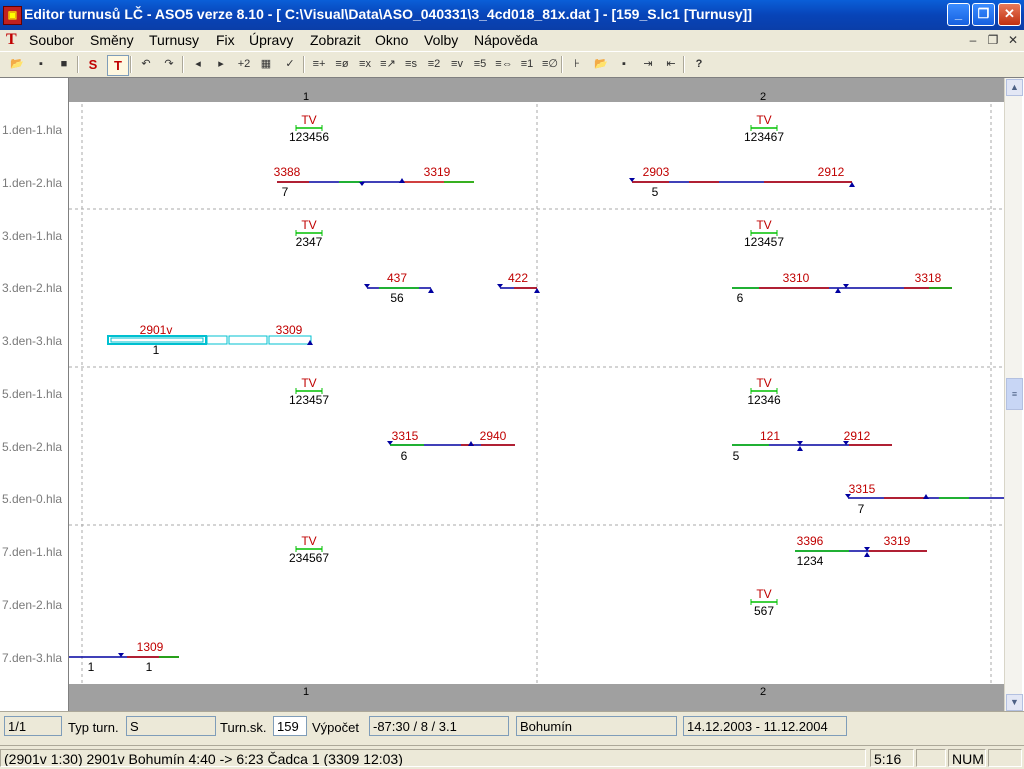  I want to click on menu-volby: Volby, so click(441, 40).